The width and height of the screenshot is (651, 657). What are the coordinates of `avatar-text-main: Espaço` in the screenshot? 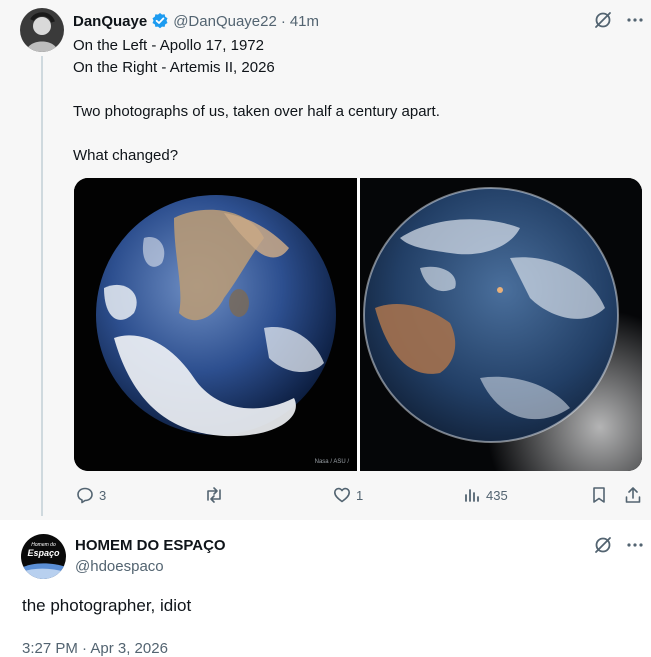 It's located at (43, 553).